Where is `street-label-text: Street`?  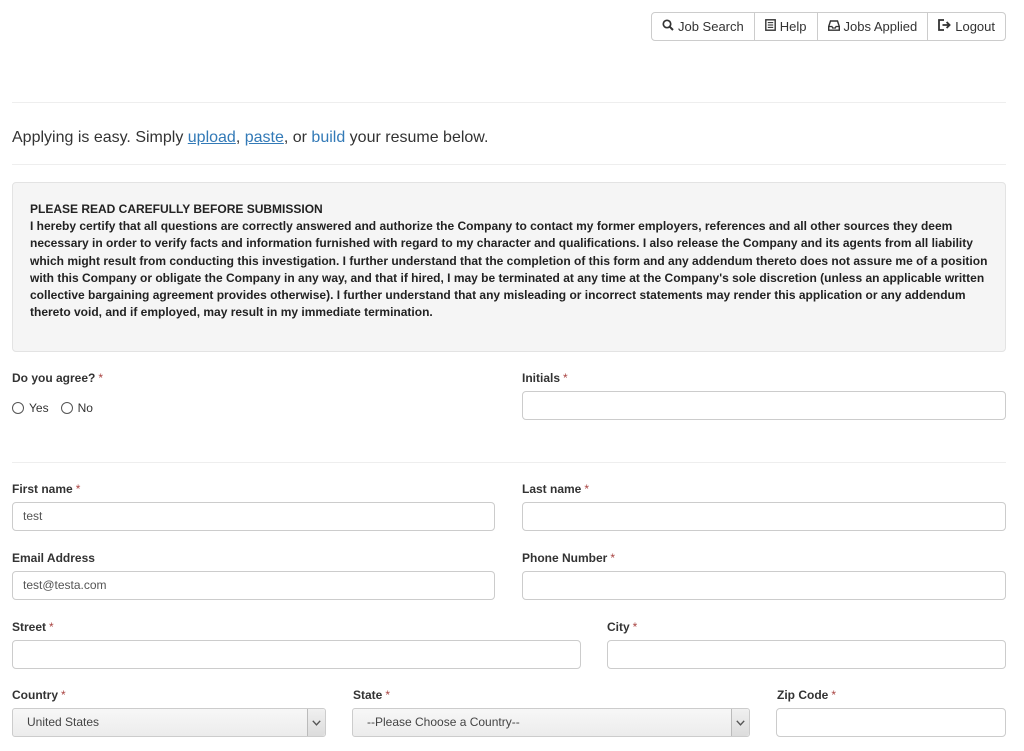 street-label-text: Street is located at coordinates (29, 627).